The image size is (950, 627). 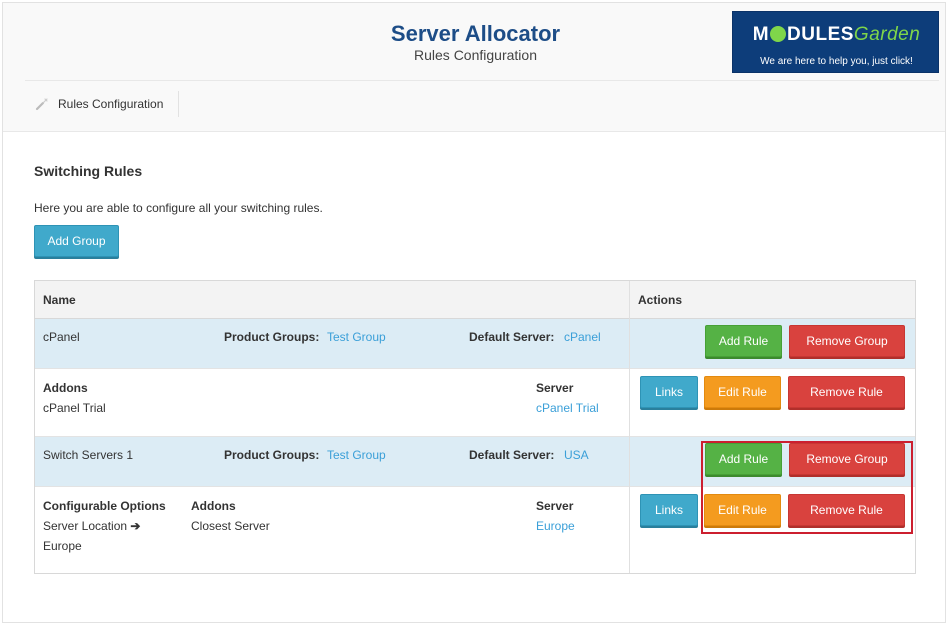 I want to click on add-rule-button: Add Rule, so click(x=743, y=341).